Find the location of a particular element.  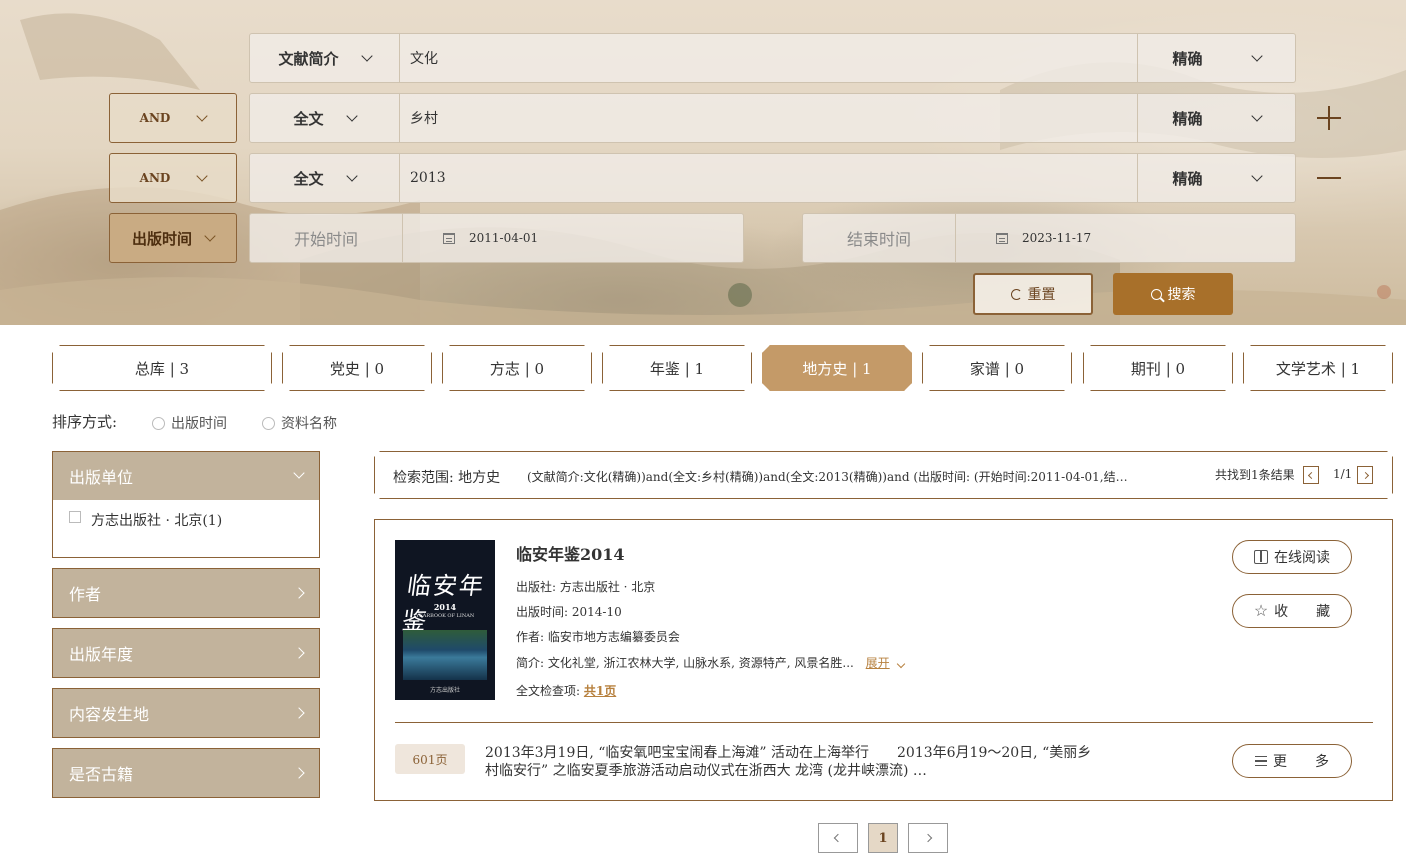

field-select-2: 全文 is located at coordinates (325, 118).